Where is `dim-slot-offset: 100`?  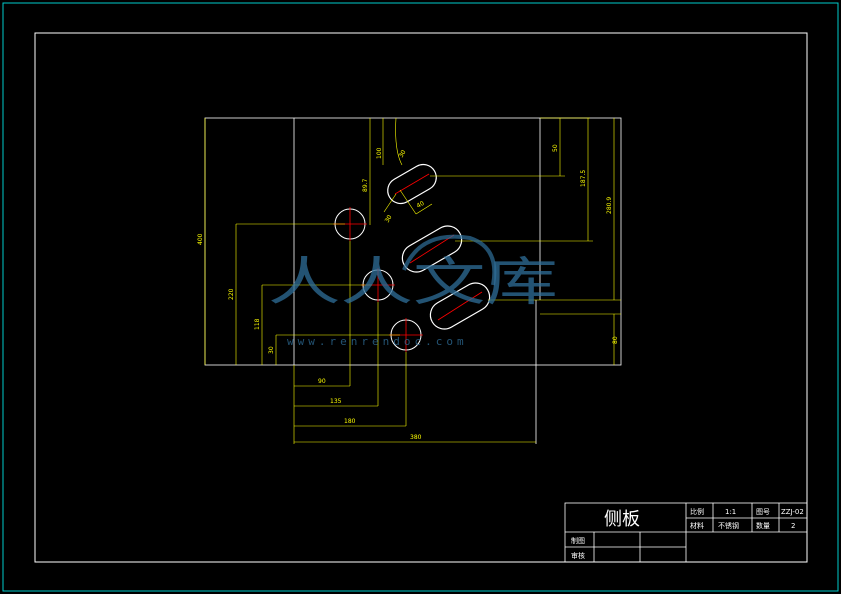
dim-slot-offset: 100 is located at coordinates (379, 153).